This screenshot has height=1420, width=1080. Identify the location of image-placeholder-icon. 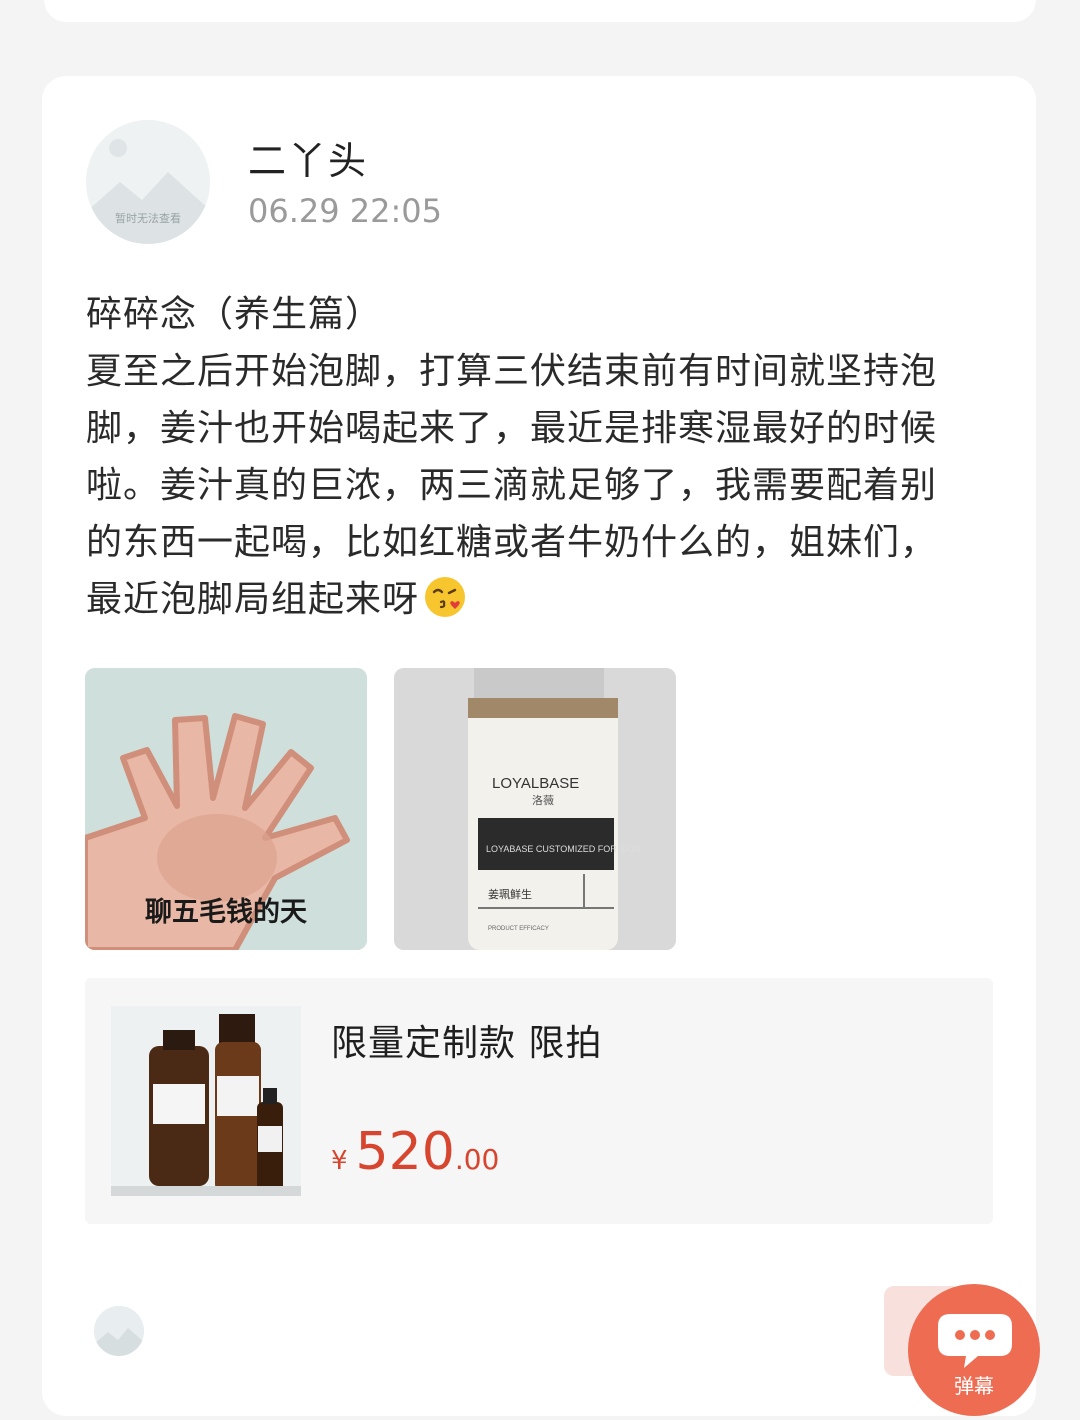
(119, 1331).